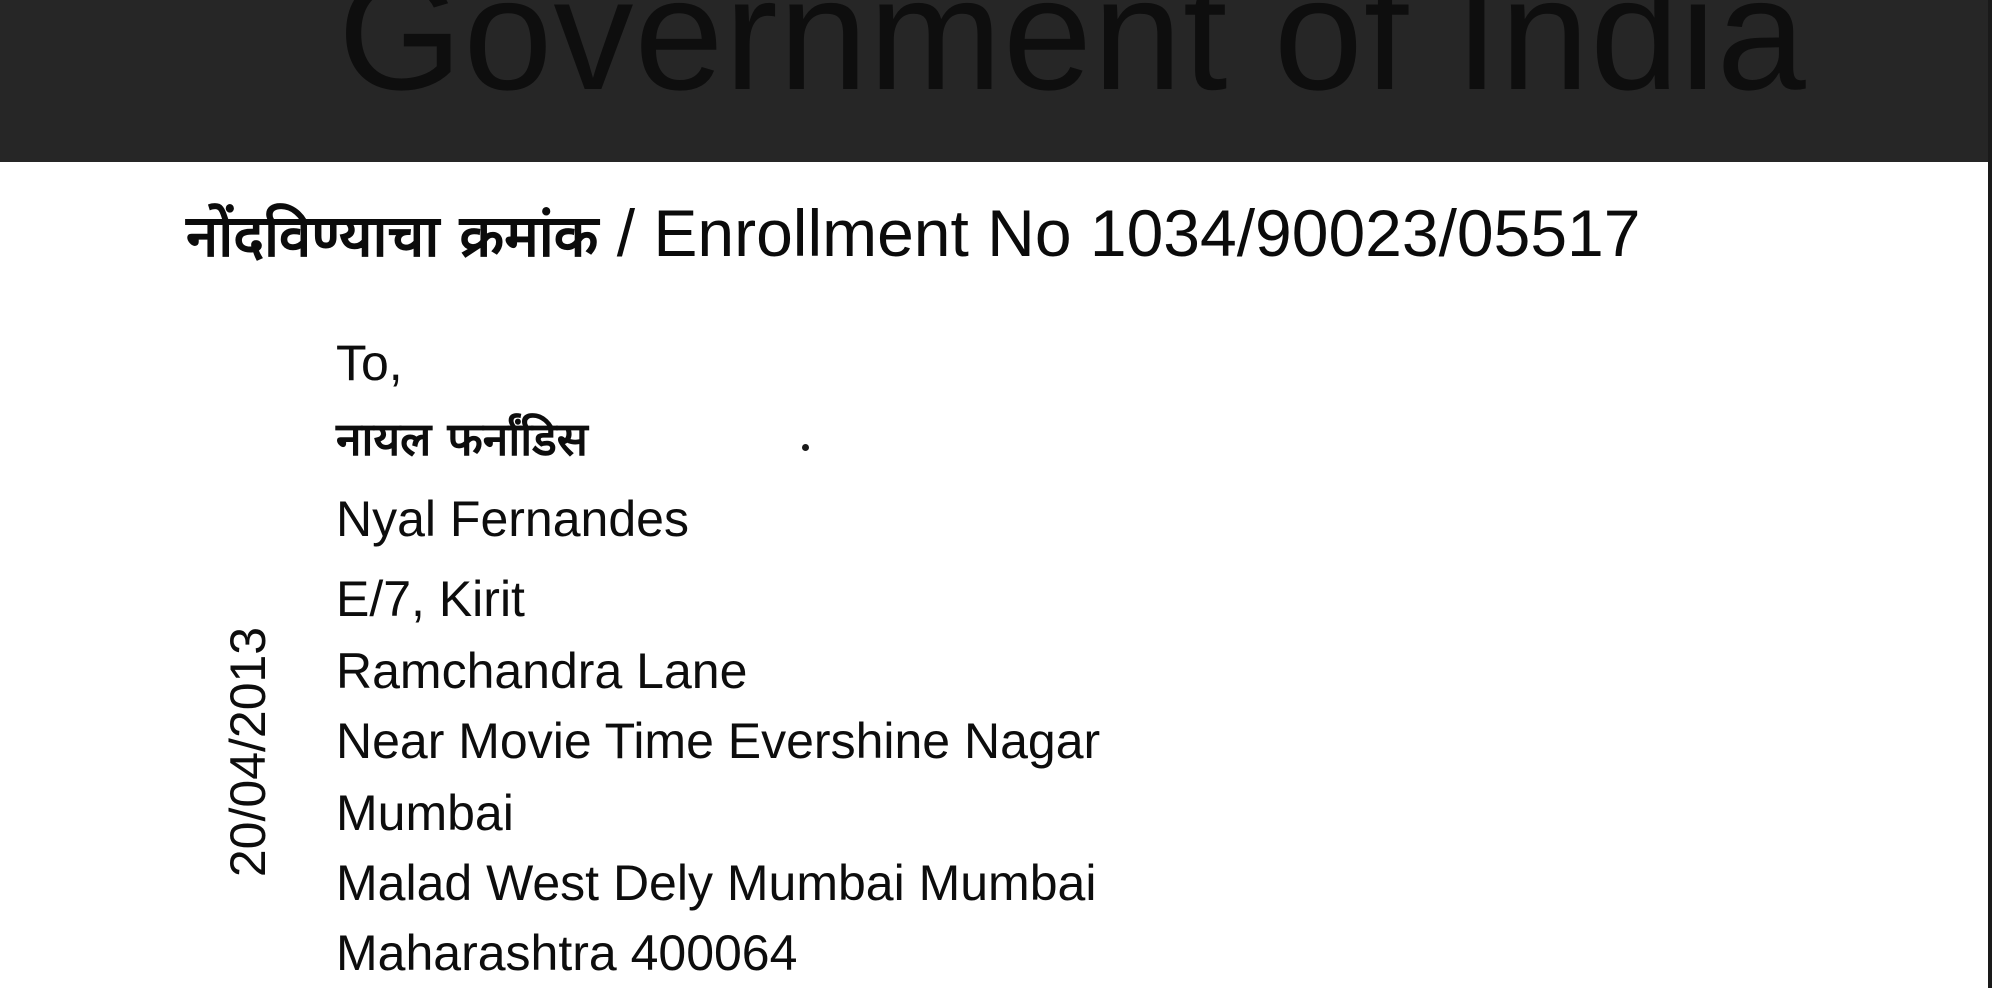 The height and width of the screenshot is (988, 2000). Describe the element at coordinates (1072, 61) in the screenshot. I see `header-title: Government of India` at that location.